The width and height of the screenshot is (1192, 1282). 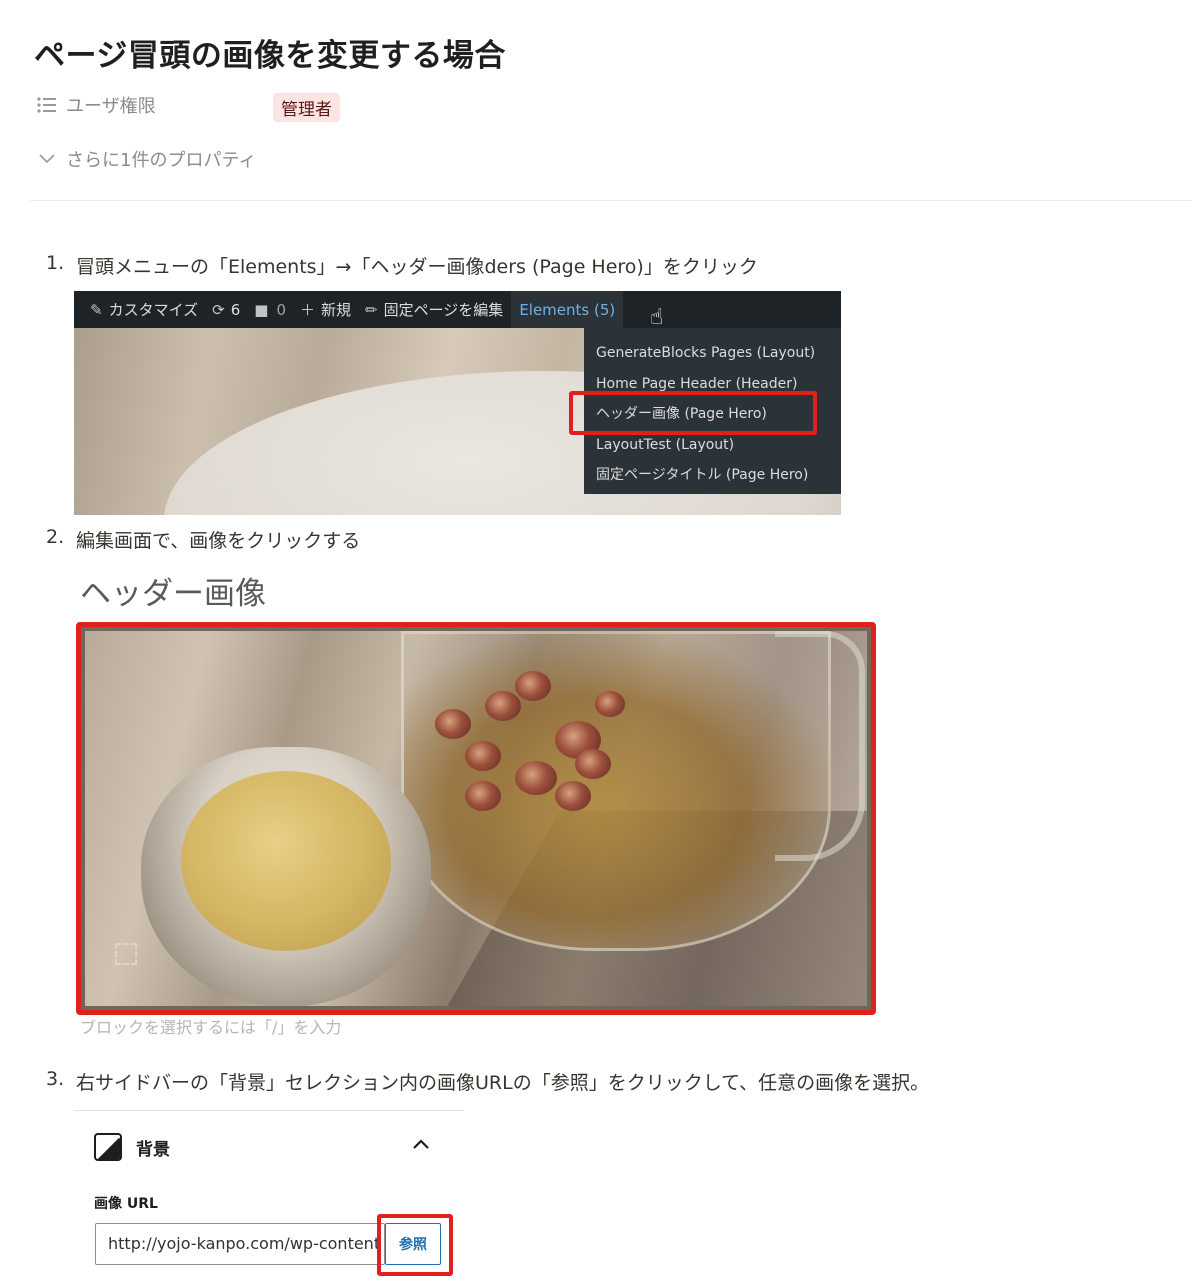 I want to click on adminbar-new-label: 新規, so click(x=336, y=310).